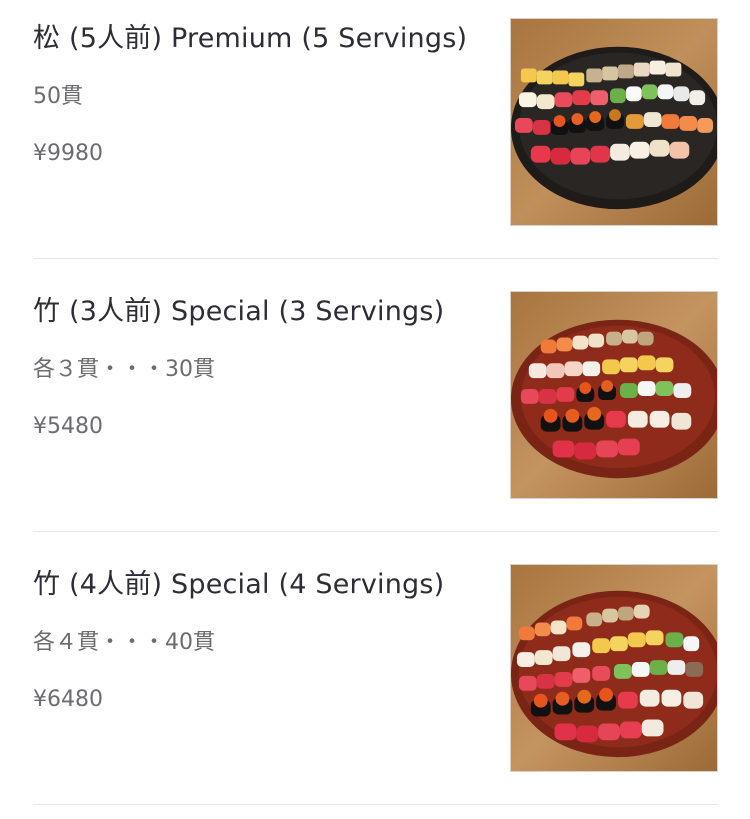 This screenshot has height=819, width=750. What do you see at coordinates (239, 311) in the screenshot?
I see `item-name: 竹 (3人前) Special (3 Servings)` at bounding box center [239, 311].